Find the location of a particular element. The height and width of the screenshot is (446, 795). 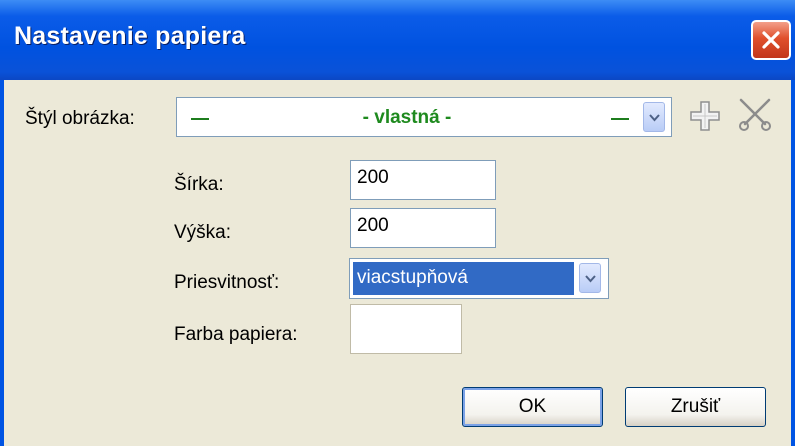

add-style-icon is located at coordinates (705, 116).